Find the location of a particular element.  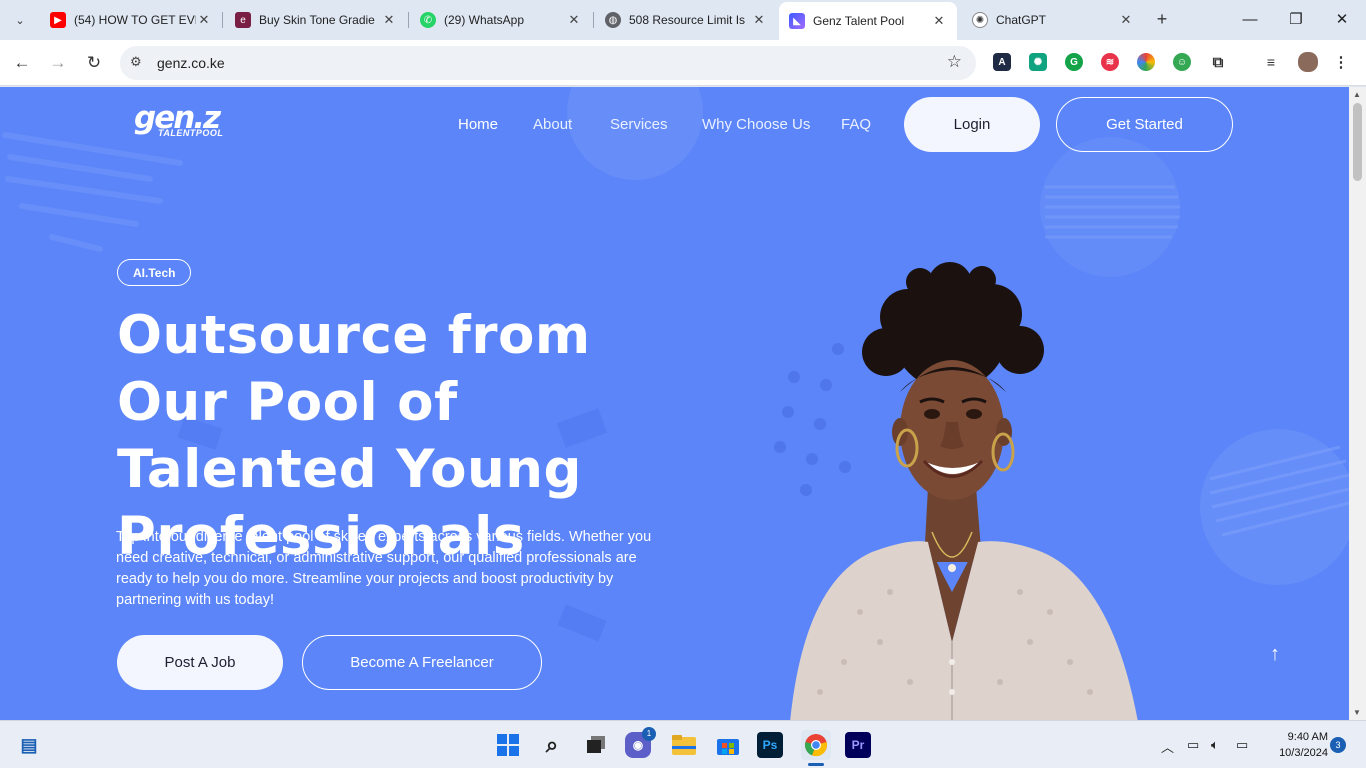

battery-icon: ▭ is located at coordinates (1242, 745).